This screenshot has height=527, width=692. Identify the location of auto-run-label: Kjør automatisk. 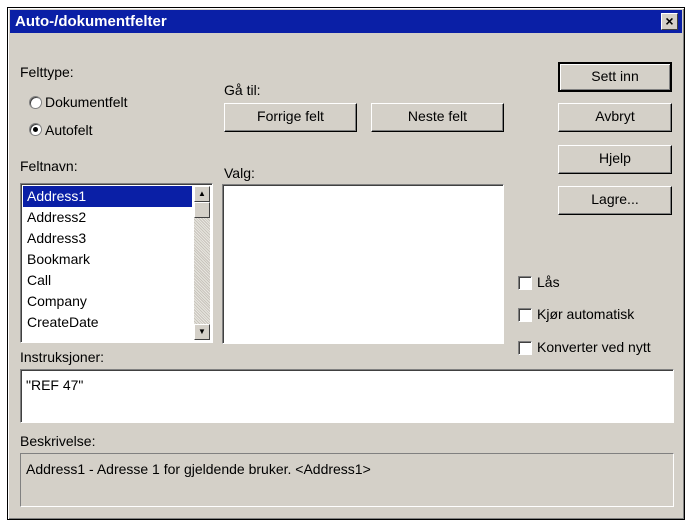
(586, 314).